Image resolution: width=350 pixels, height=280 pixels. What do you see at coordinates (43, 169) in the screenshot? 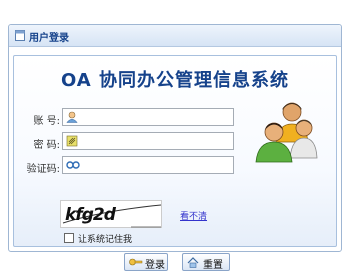
I see `captcha-label: 验证码:` at bounding box center [43, 169].